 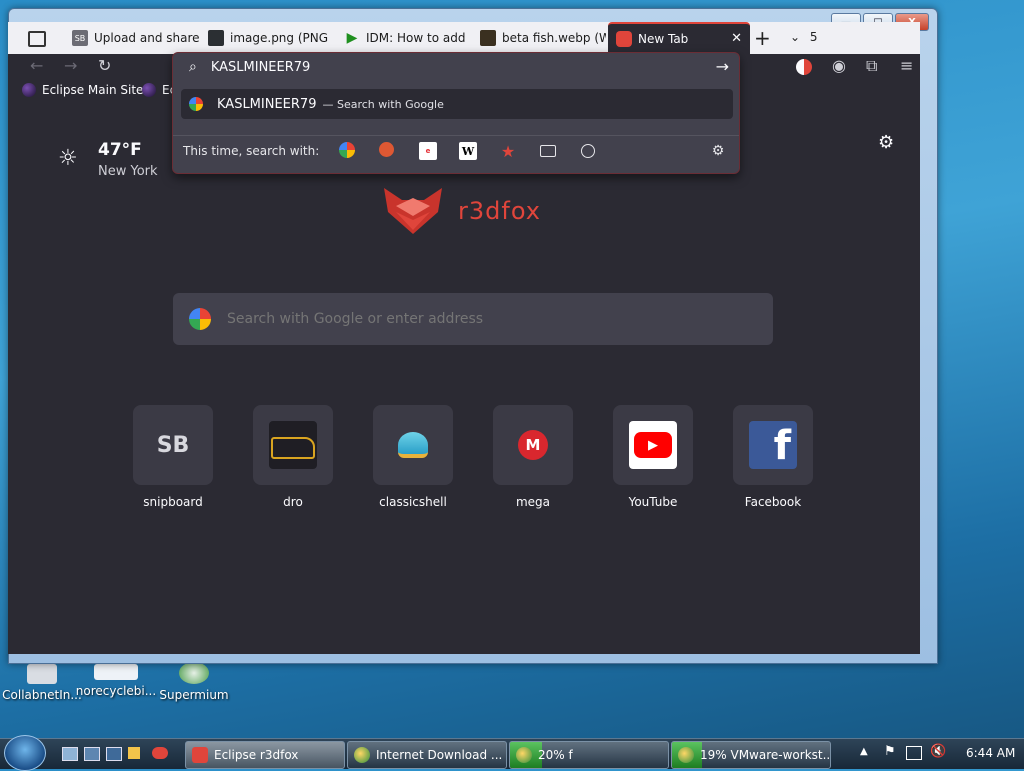 What do you see at coordinates (194, 673) in the screenshot?
I see `supermium-icon` at bounding box center [194, 673].